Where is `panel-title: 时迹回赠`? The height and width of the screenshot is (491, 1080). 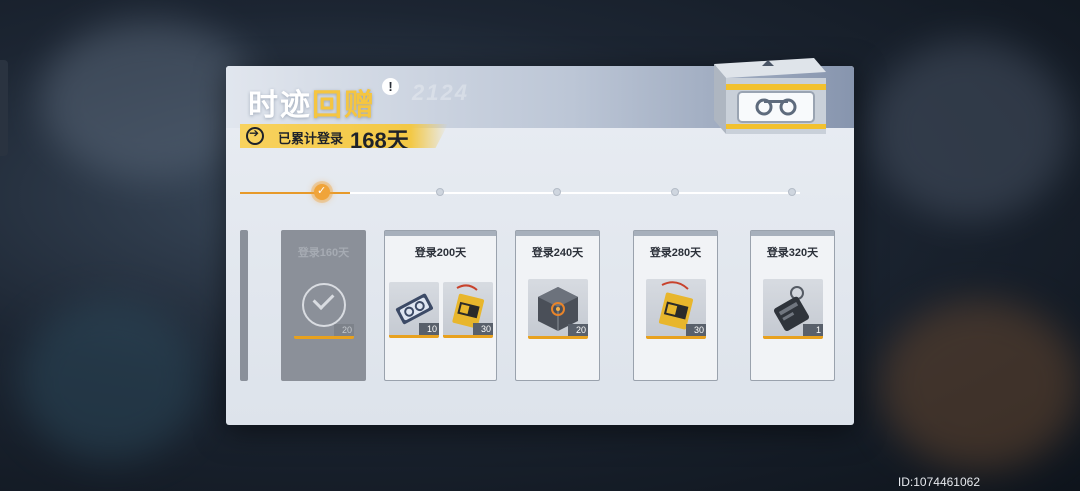
panel-title: 时迹回赠 is located at coordinates (312, 102).